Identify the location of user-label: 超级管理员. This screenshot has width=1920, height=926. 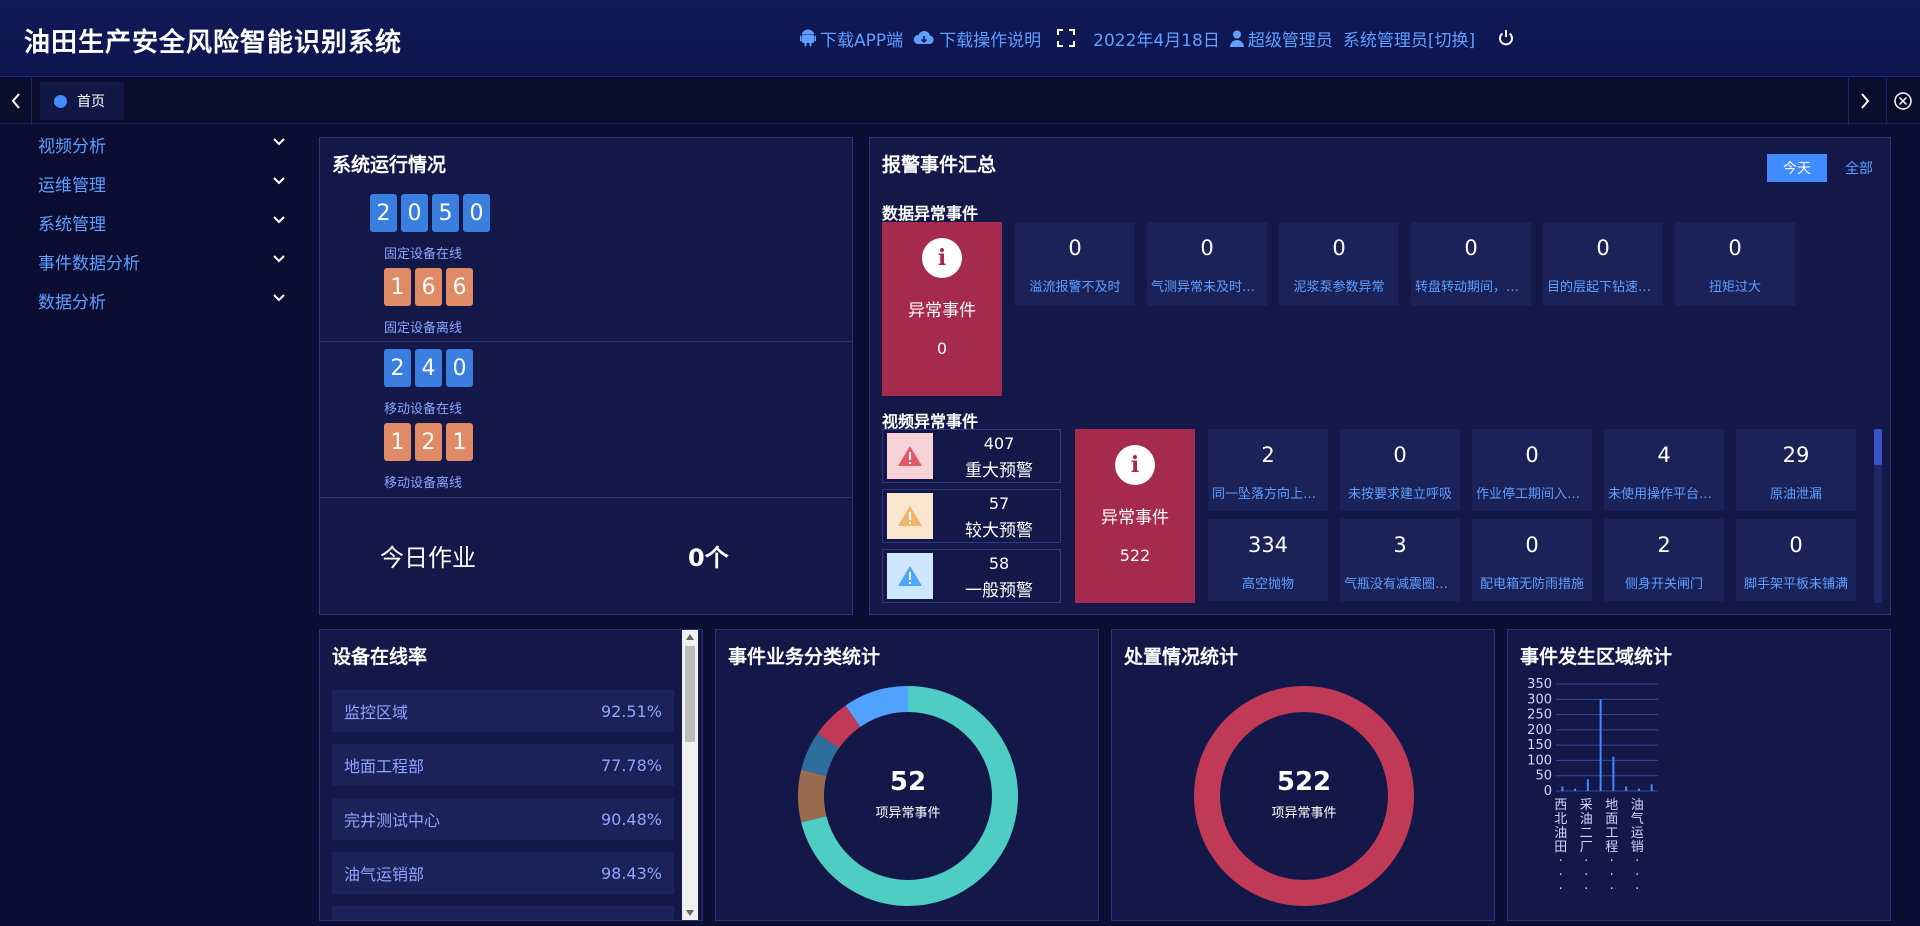
(1290, 40).